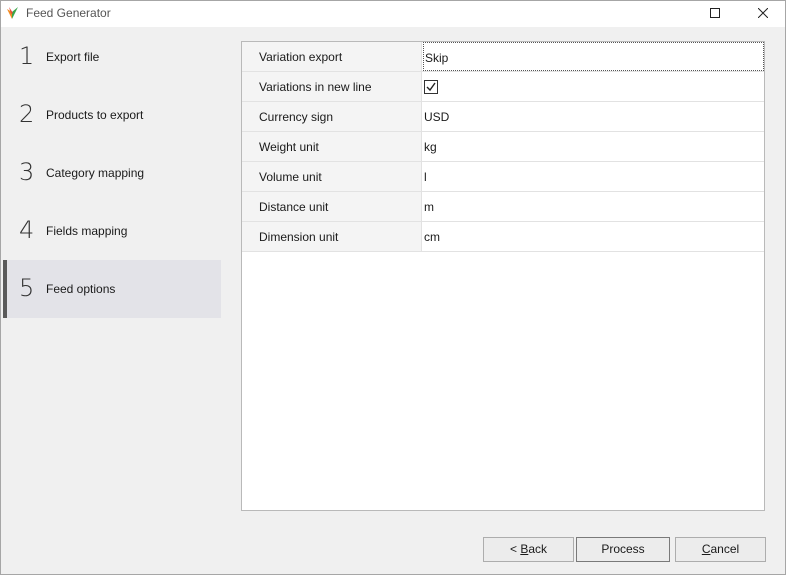 The width and height of the screenshot is (786, 575). Describe the element at coordinates (332, 146) in the screenshot. I see `option-name-cell: Weight unit` at that location.